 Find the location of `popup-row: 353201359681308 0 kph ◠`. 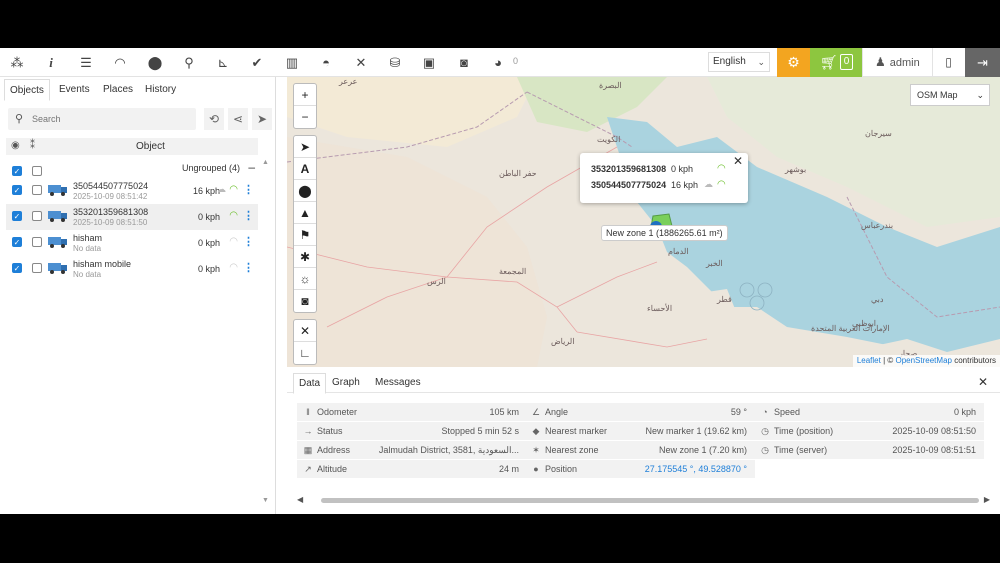

popup-row: 353201359681308 0 kph ◠ is located at coordinates (666, 170).